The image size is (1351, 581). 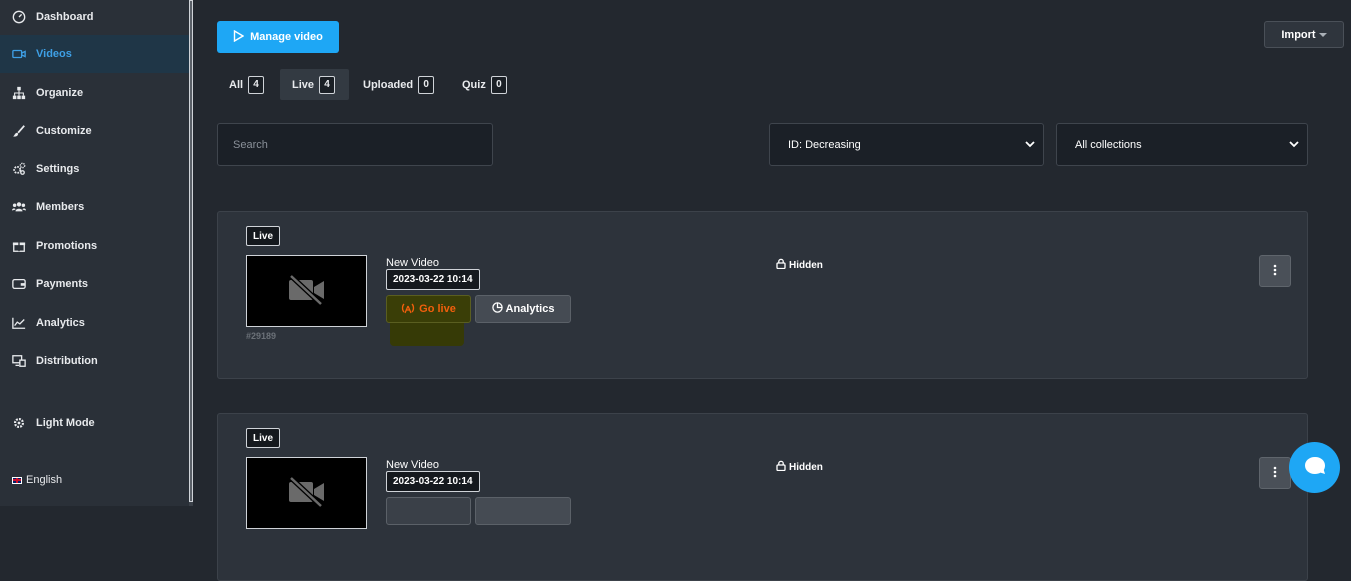 What do you see at coordinates (94, 284) in the screenshot?
I see `sidebar-item-payments: Payments` at bounding box center [94, 284].